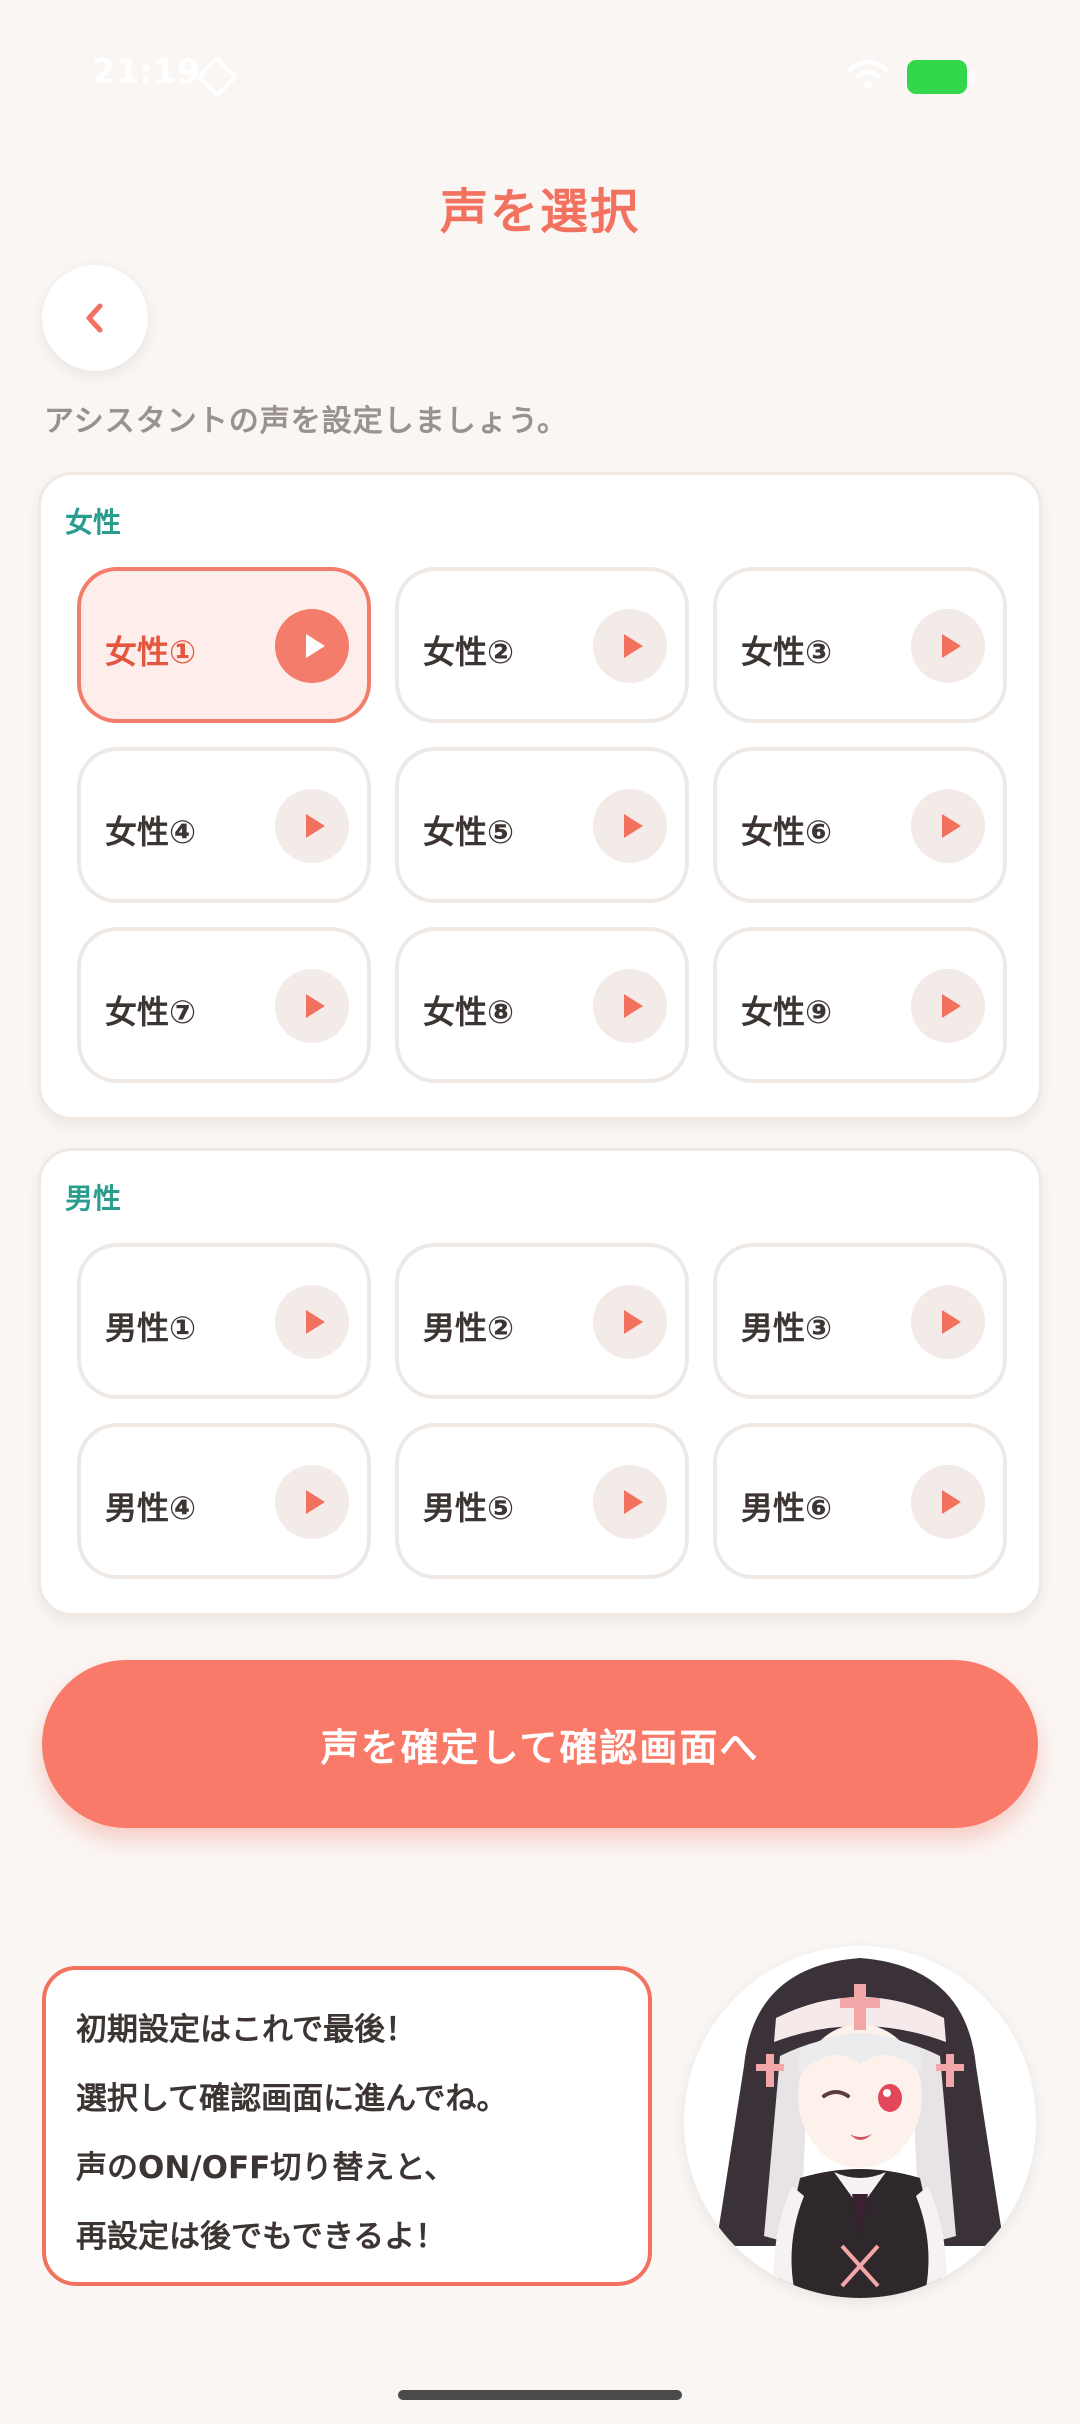  I want to click on voice-label: 女性⑤, so click(469, 832).